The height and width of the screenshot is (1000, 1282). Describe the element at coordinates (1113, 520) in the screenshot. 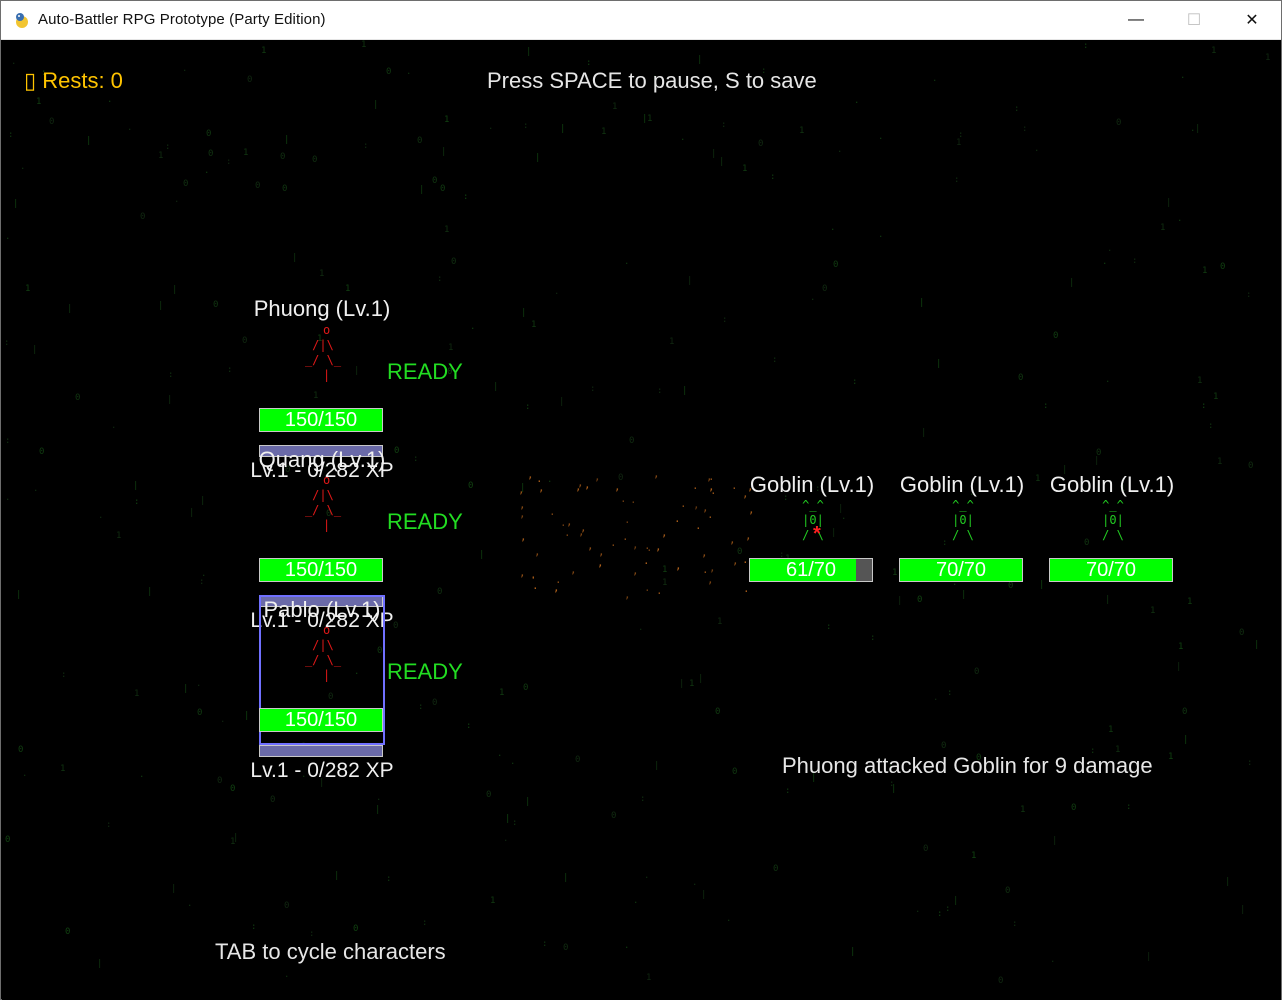

I see `enemy-sprite: ^_^ |0| / \` at that location.